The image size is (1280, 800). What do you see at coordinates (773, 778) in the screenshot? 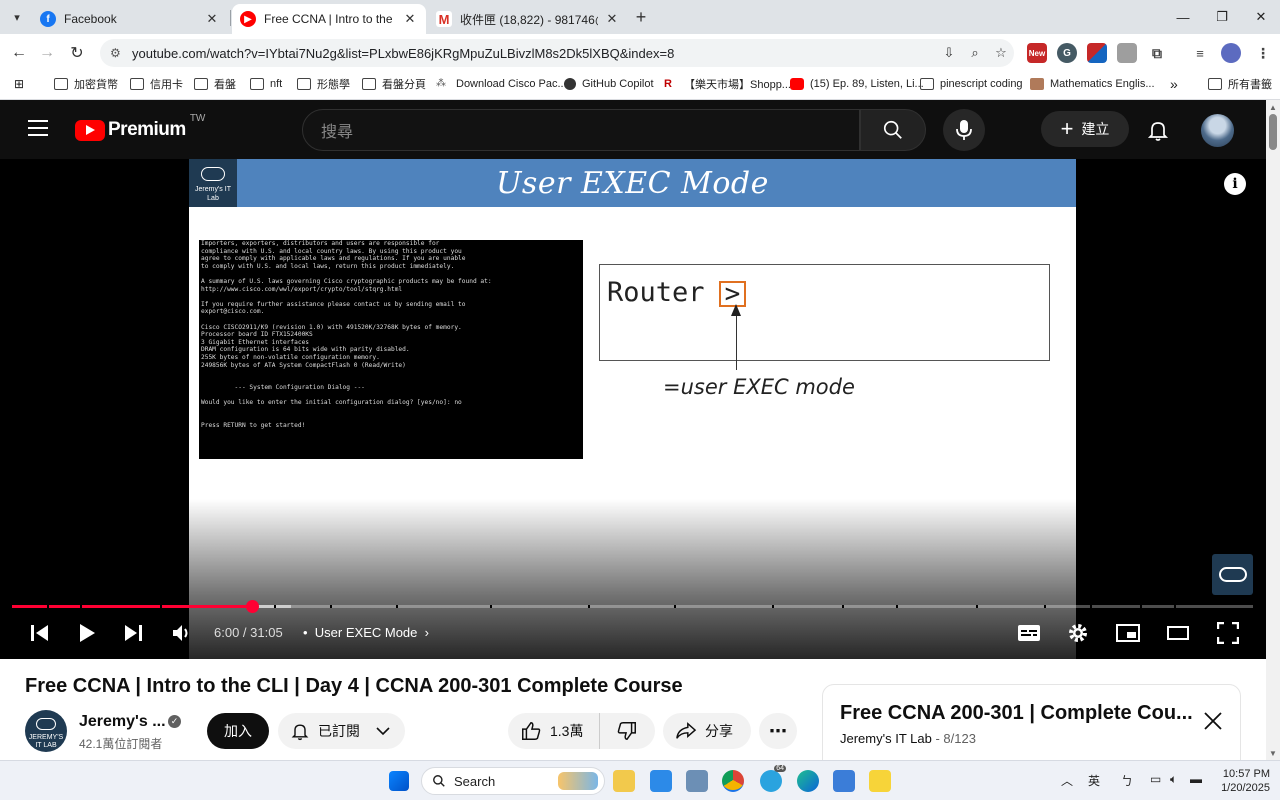
I see `telegram-icon: 64` at bounding box center [773, 778].